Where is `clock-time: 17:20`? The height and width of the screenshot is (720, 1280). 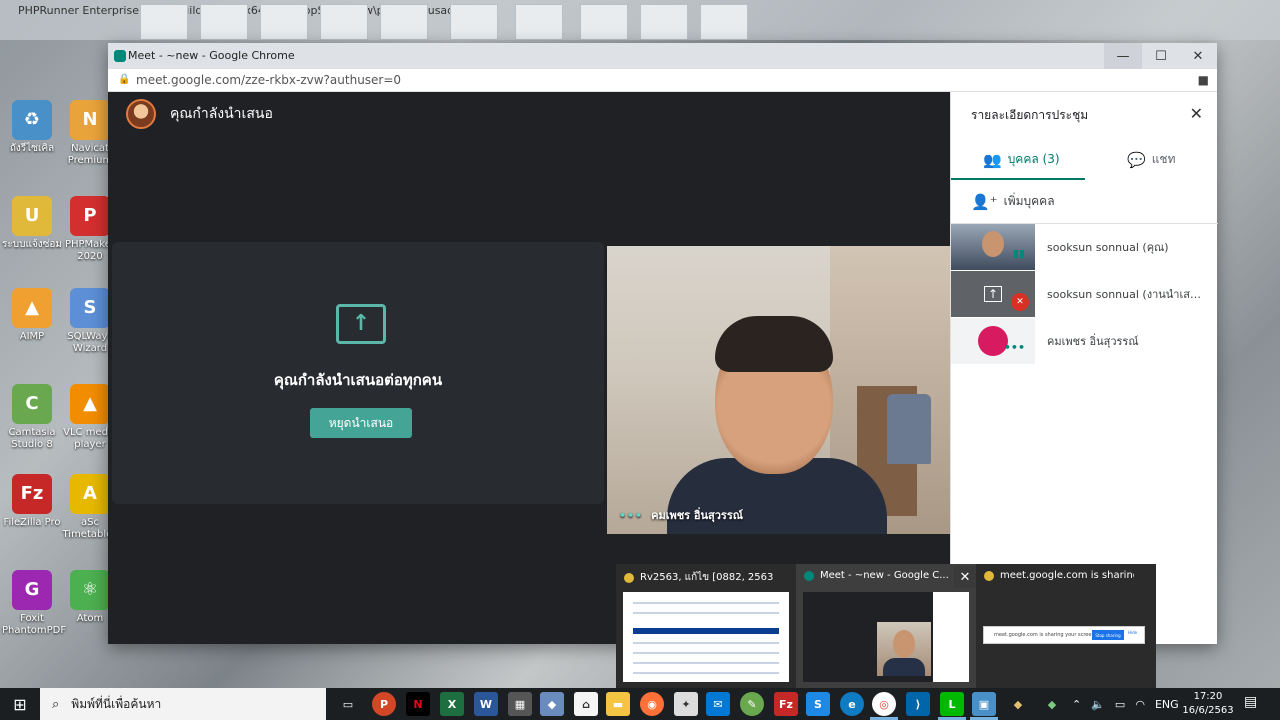
clock-time: 17:20 is located at coordinates (1208, 696).